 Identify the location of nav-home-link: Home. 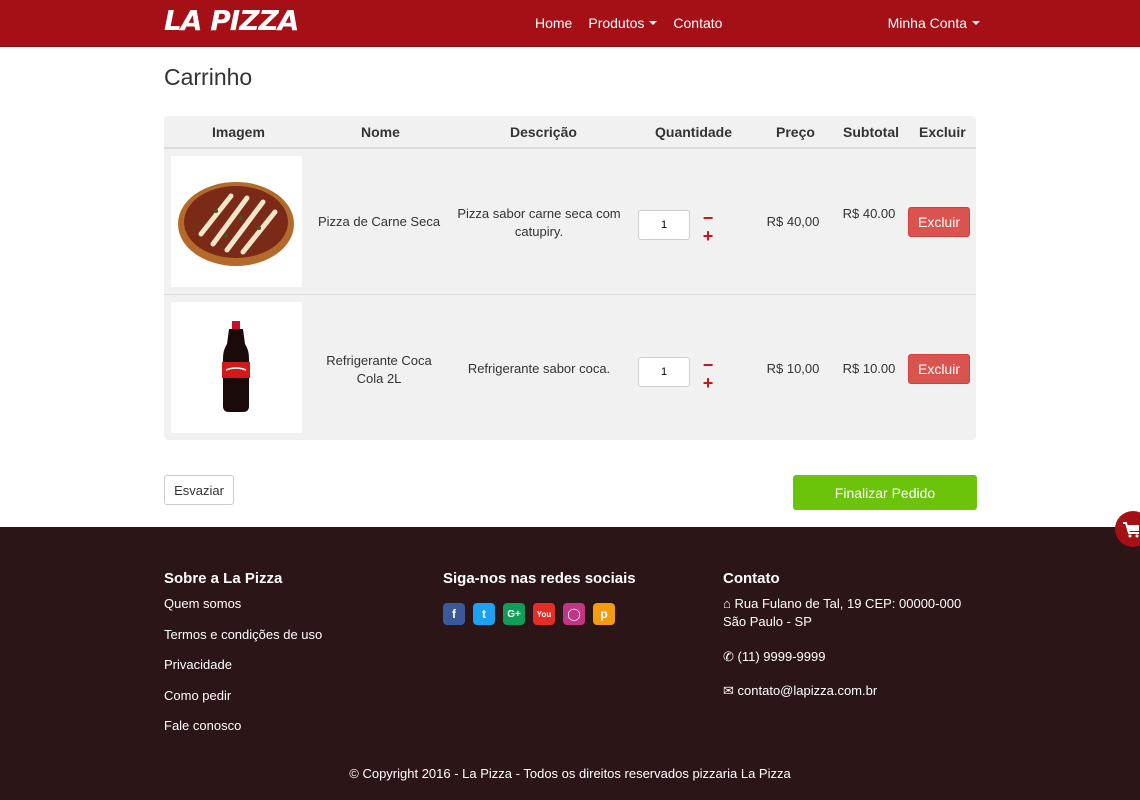
(553, 23).